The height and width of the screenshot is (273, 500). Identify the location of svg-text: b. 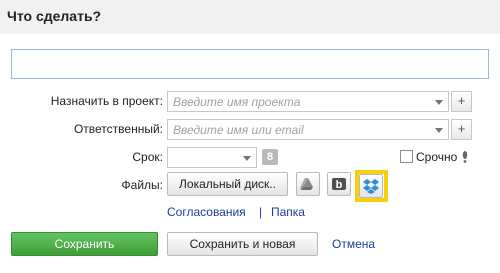
(339, 185).